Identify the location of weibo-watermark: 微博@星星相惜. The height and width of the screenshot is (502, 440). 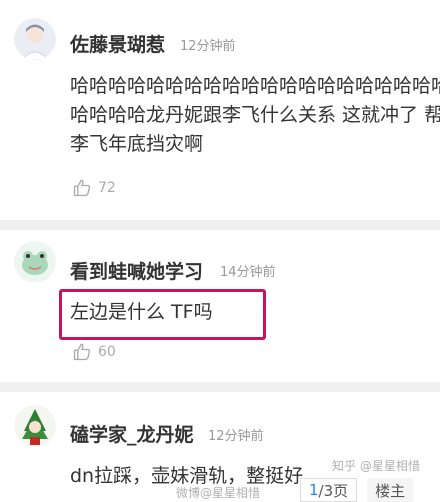
(218, 493).